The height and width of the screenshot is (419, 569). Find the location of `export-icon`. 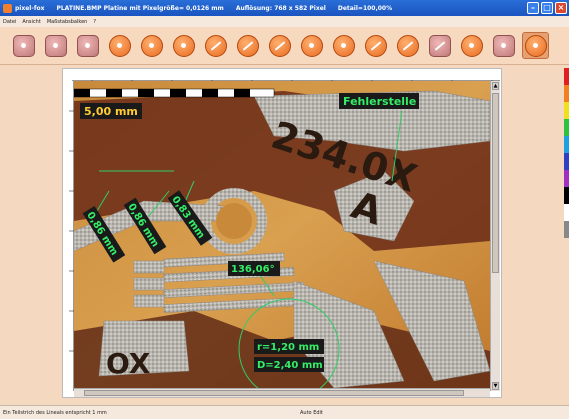

export-icon is located at coordinates (503, 45).